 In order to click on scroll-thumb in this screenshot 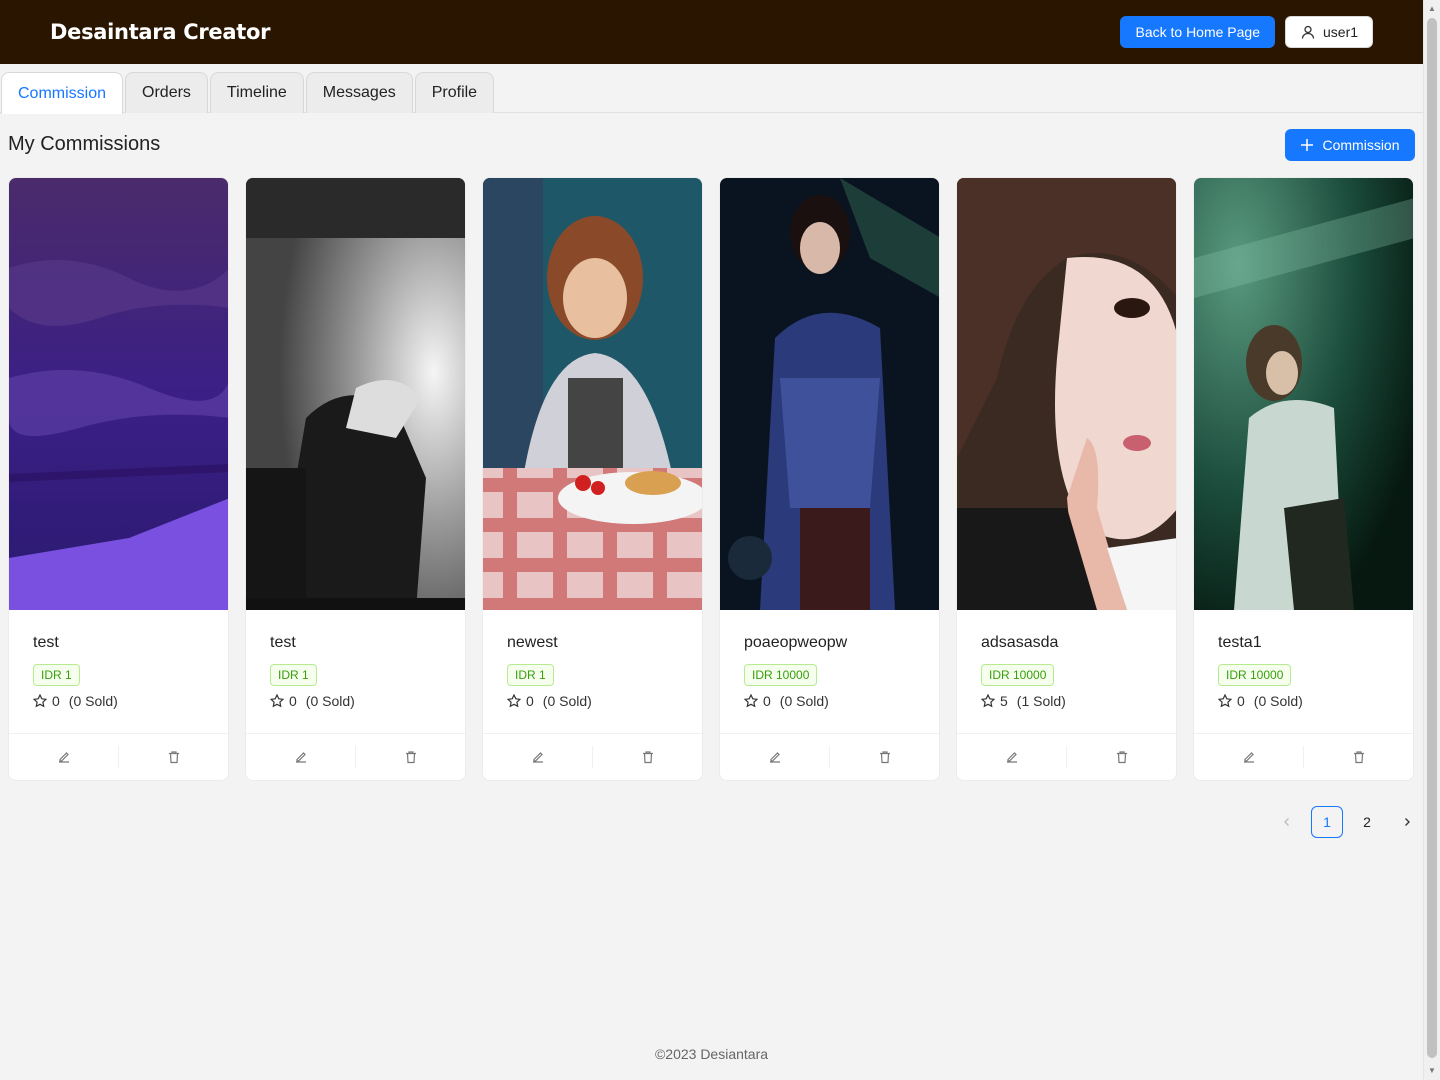, I will do `click(1432, 538)`.